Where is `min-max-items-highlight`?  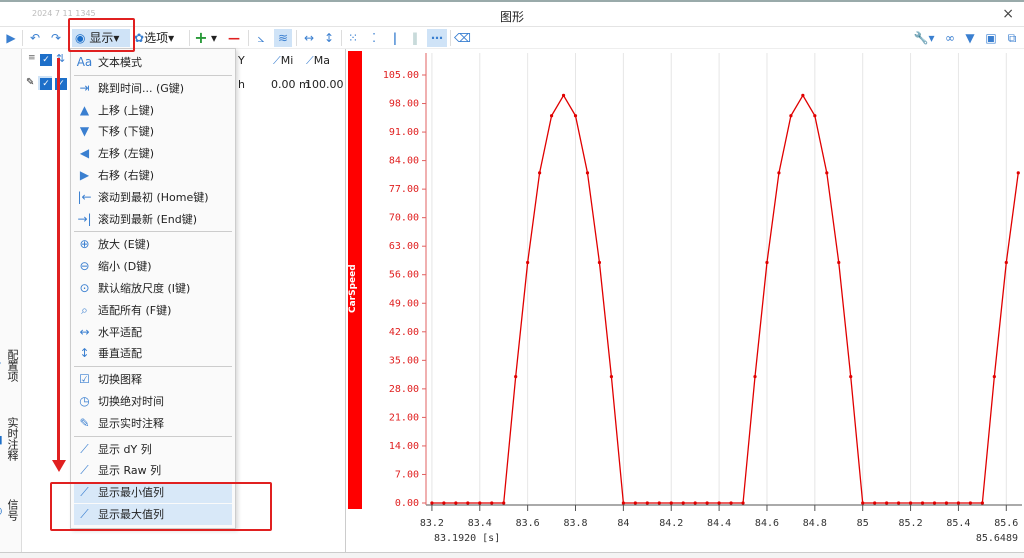 min-max-items-highlight is located at coordinates (161, 506).